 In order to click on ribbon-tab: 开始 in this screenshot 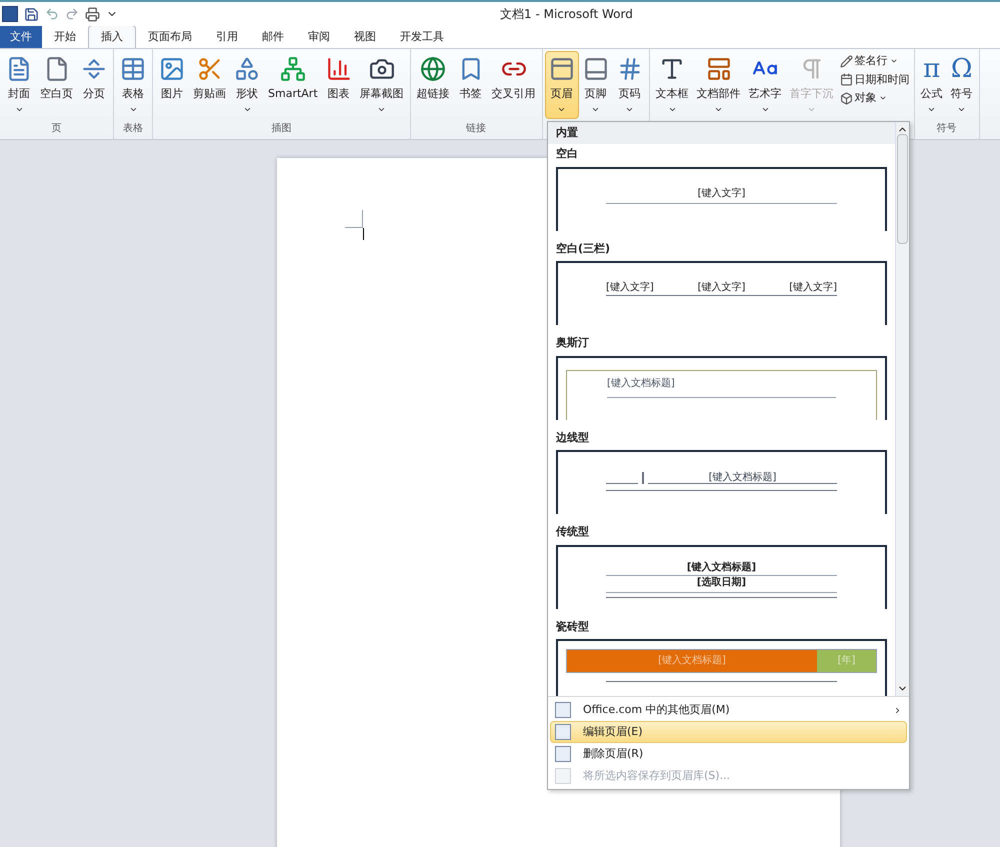, I will do `click(65, 37)`.